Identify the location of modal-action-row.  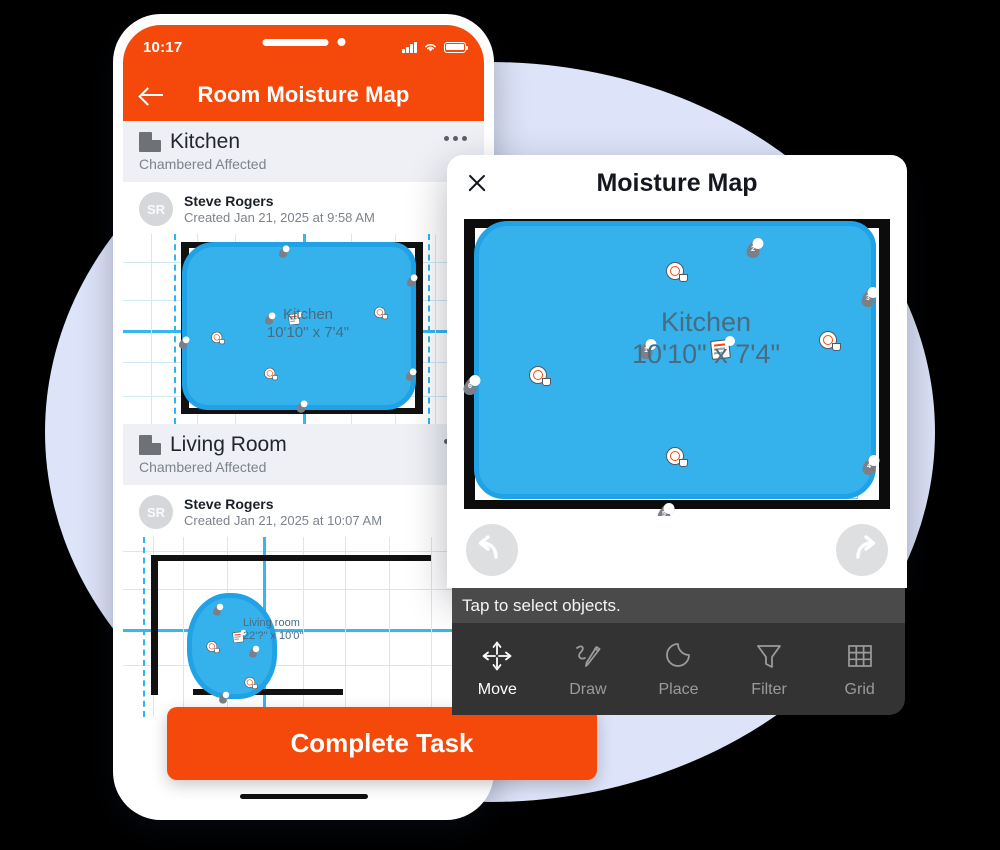
(677, 552).